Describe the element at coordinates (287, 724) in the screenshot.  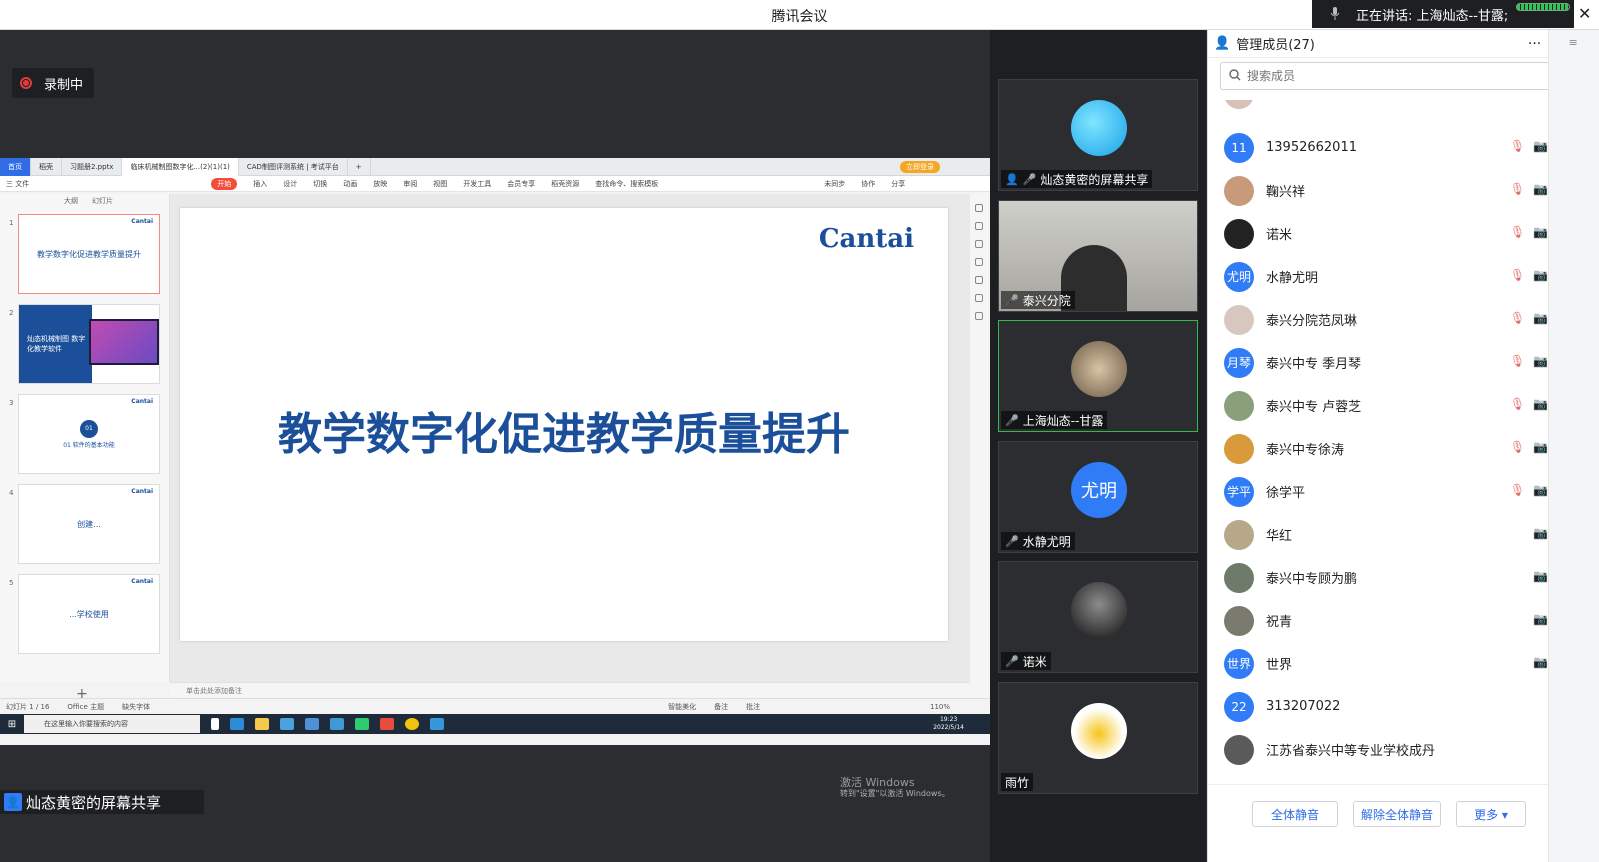
I see `store-icon` at that location.